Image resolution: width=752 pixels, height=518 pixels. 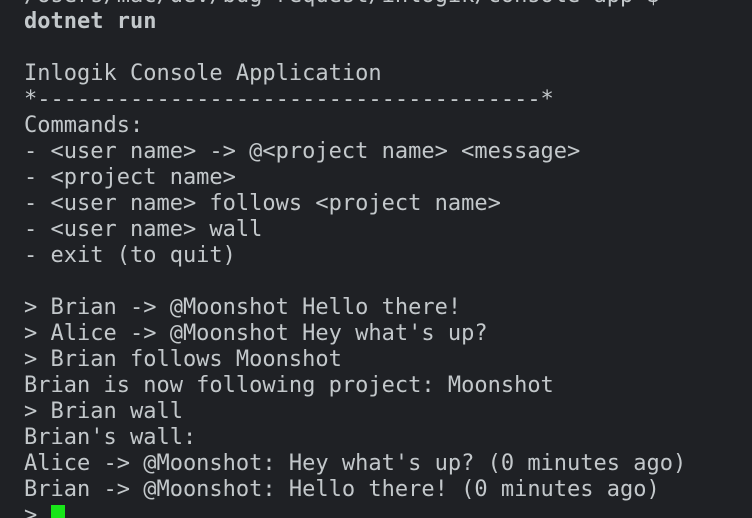 I want to click on terminal-cursor, so click(x=57, y=511).